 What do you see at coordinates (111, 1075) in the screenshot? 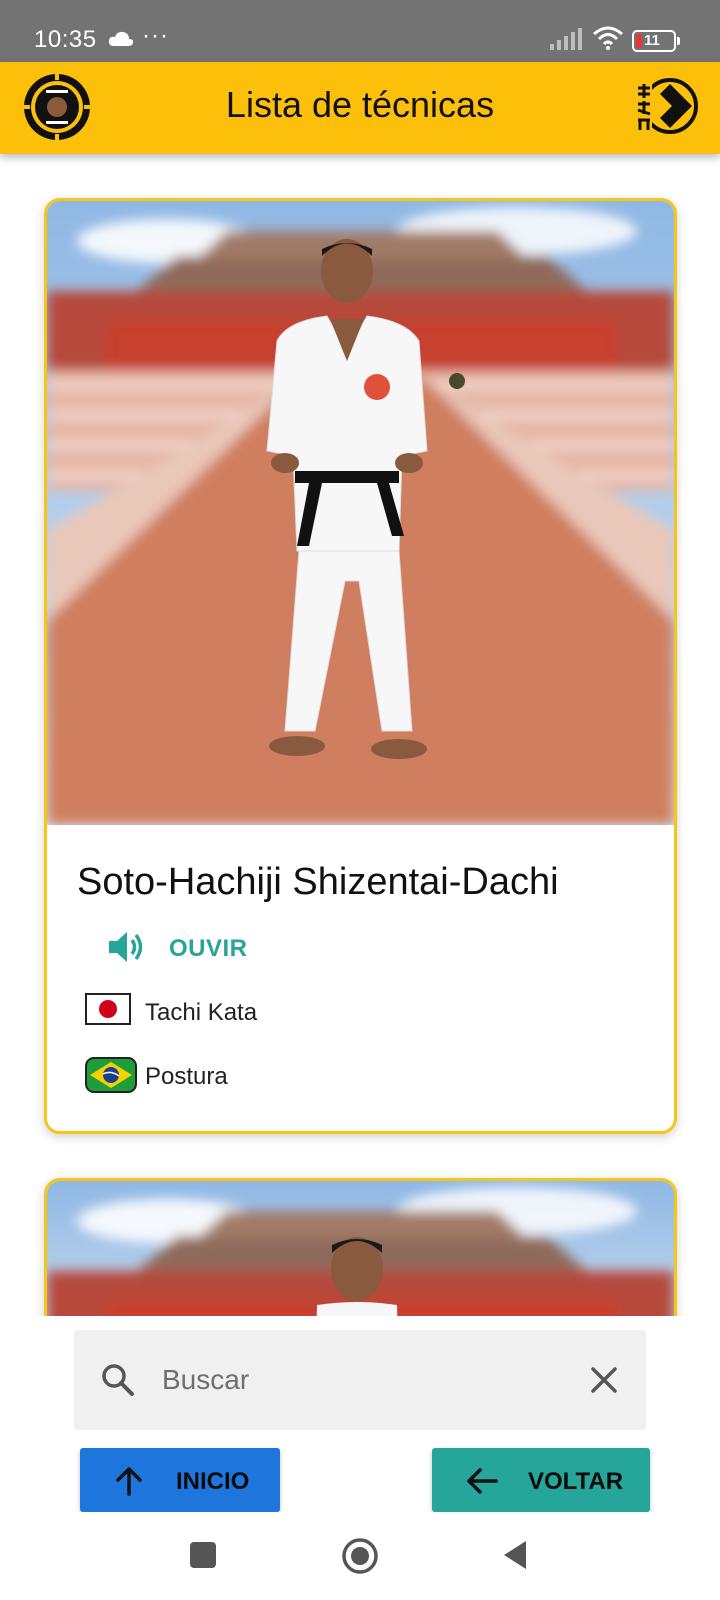
I see `brazil-flag-icon` at bounding box center [111, 1075].